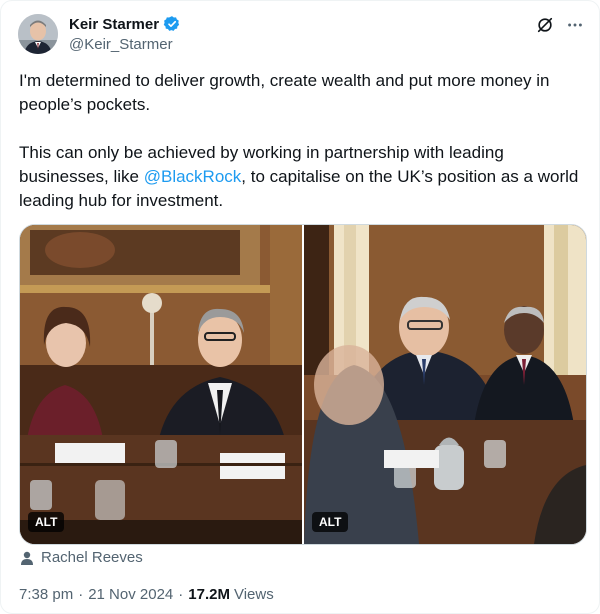 This screenshot has width=600, height=614. I want to click on author-name-row: Keir Starmer, so click(125, 24).